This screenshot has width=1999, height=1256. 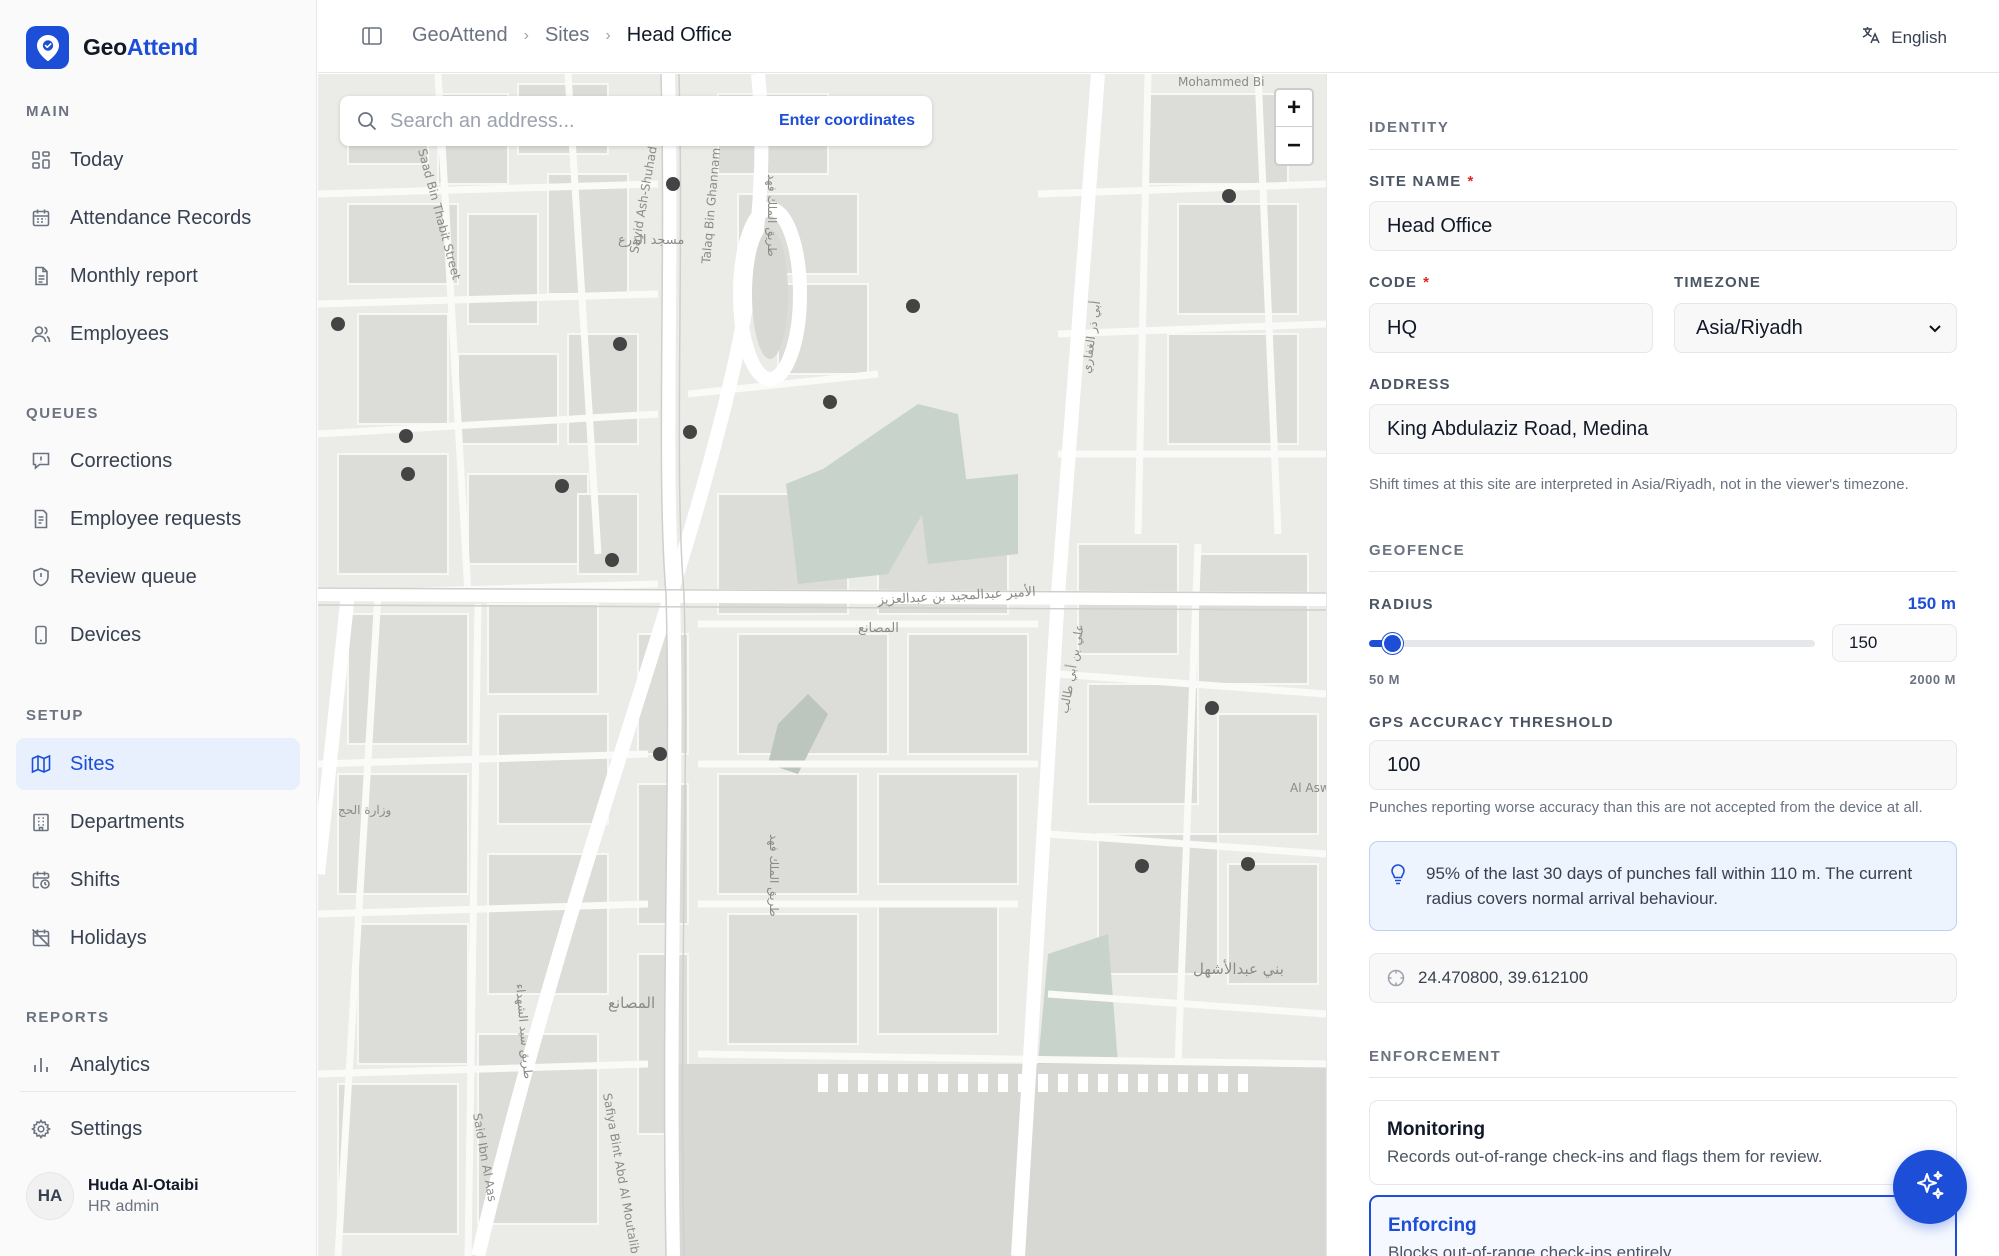 I want to click on crosshair-icon, so click(x=1396, y=978).